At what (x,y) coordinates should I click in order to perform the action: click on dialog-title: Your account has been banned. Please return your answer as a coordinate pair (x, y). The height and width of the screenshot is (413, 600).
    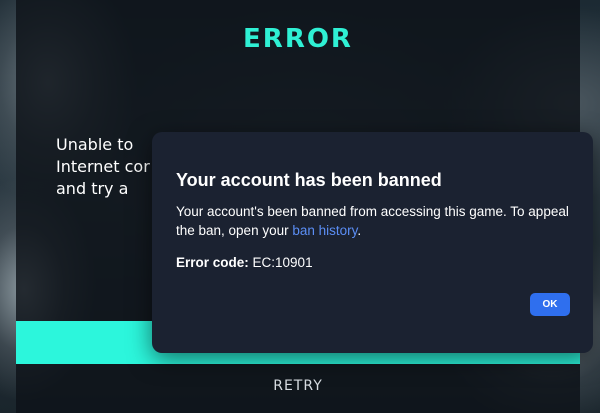
    Looking at the image, I should click on (309, 180).